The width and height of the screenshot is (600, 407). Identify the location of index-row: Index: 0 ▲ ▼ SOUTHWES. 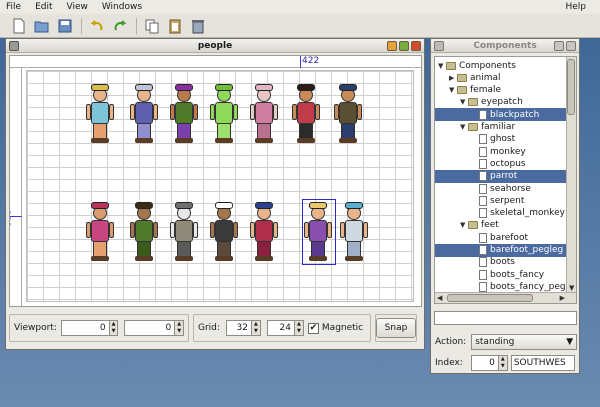
(505, 363).